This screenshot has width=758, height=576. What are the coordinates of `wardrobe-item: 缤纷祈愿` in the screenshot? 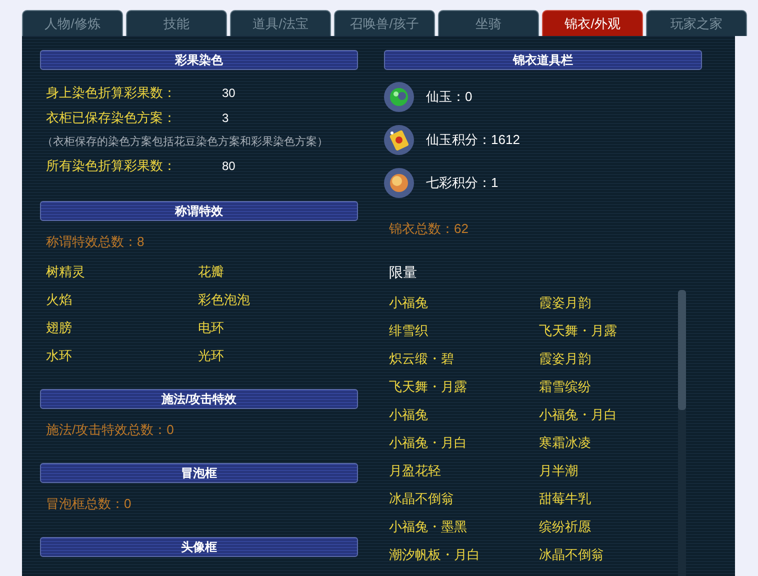 It's located at (614, 527).